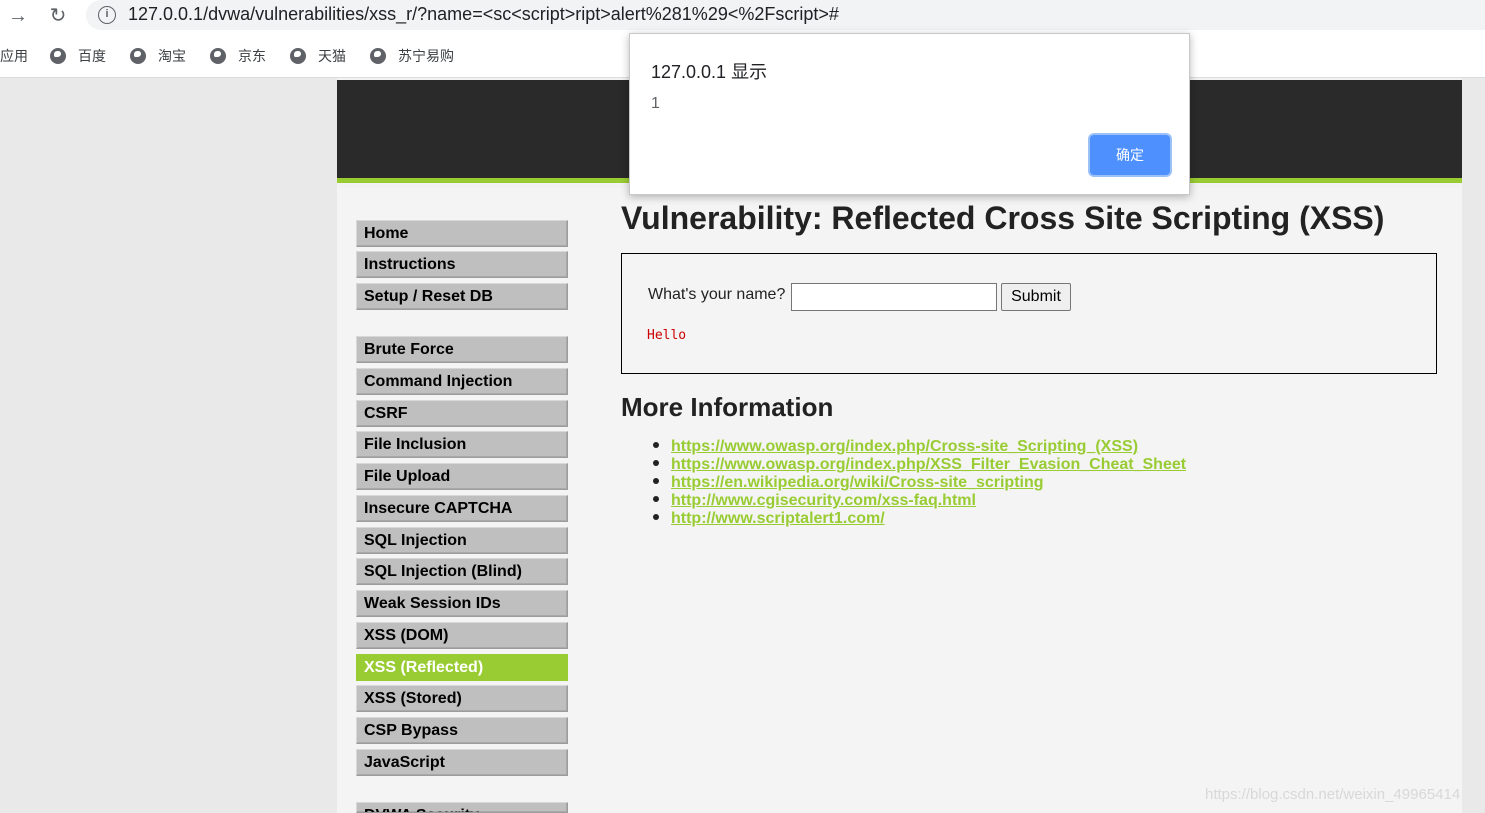  I want to click on menu-item-csp-bypass: CSP Bypass, so click(462, 730).